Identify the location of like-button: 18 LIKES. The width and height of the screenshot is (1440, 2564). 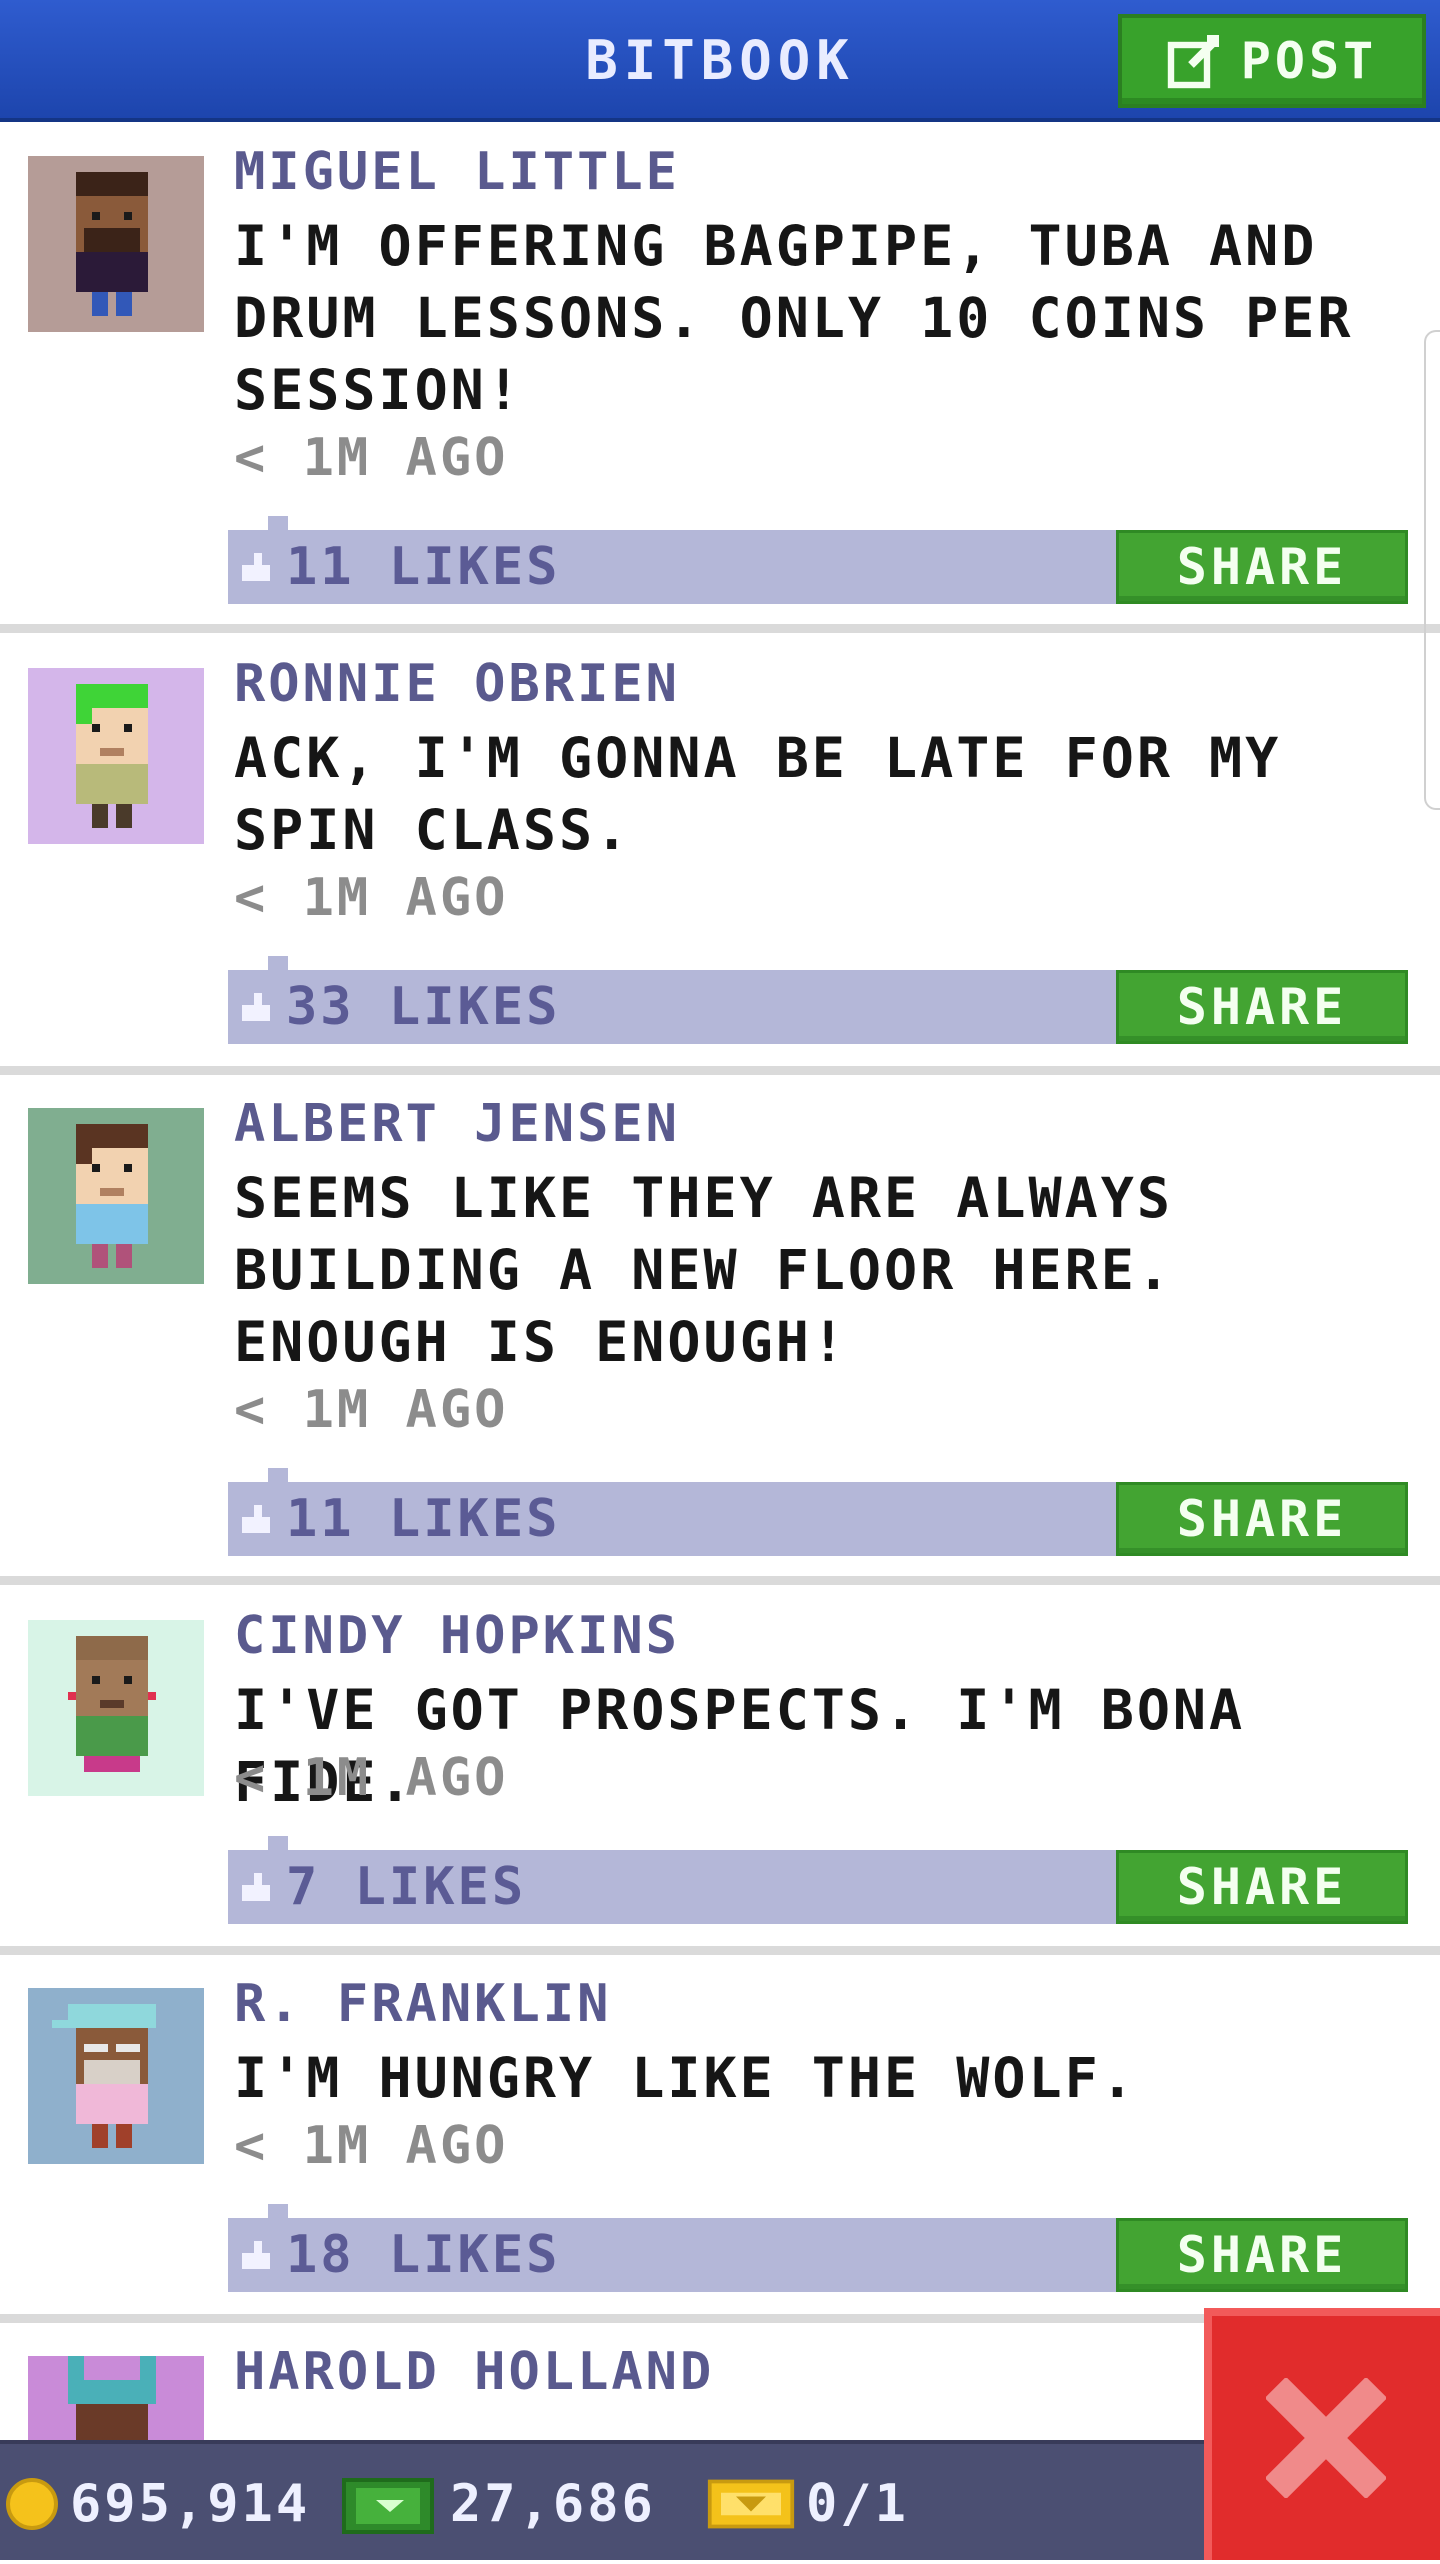
(399, 2255).